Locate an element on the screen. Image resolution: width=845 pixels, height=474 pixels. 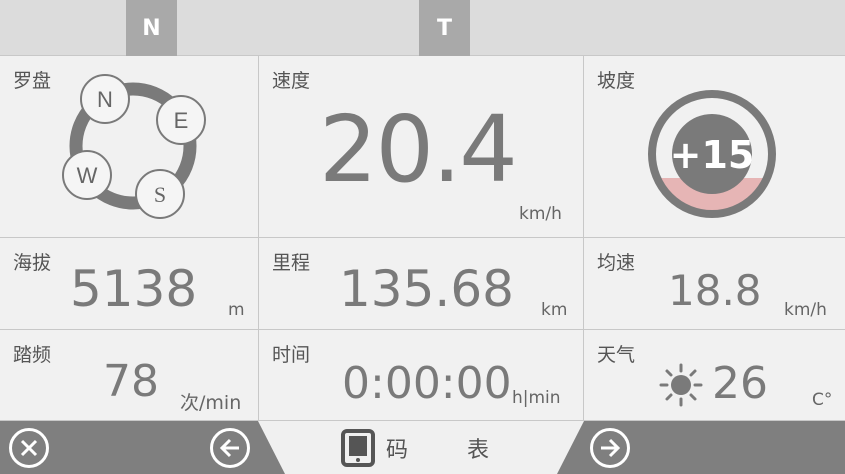
sun-icon is located at coordinates (681, 385).